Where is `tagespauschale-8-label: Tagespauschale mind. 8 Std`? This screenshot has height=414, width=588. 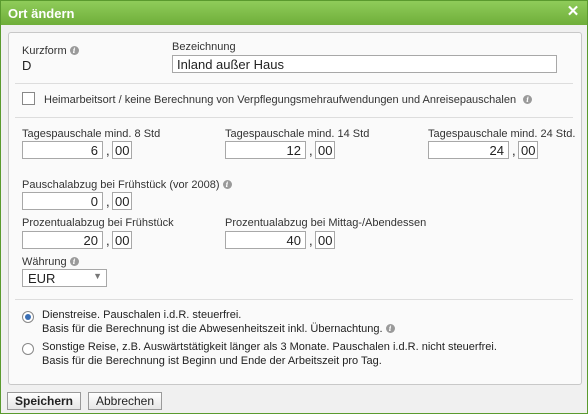
tagespauschale-8-label: Tagespauschale mind. 8 Std is located at coordinates (91, 134).